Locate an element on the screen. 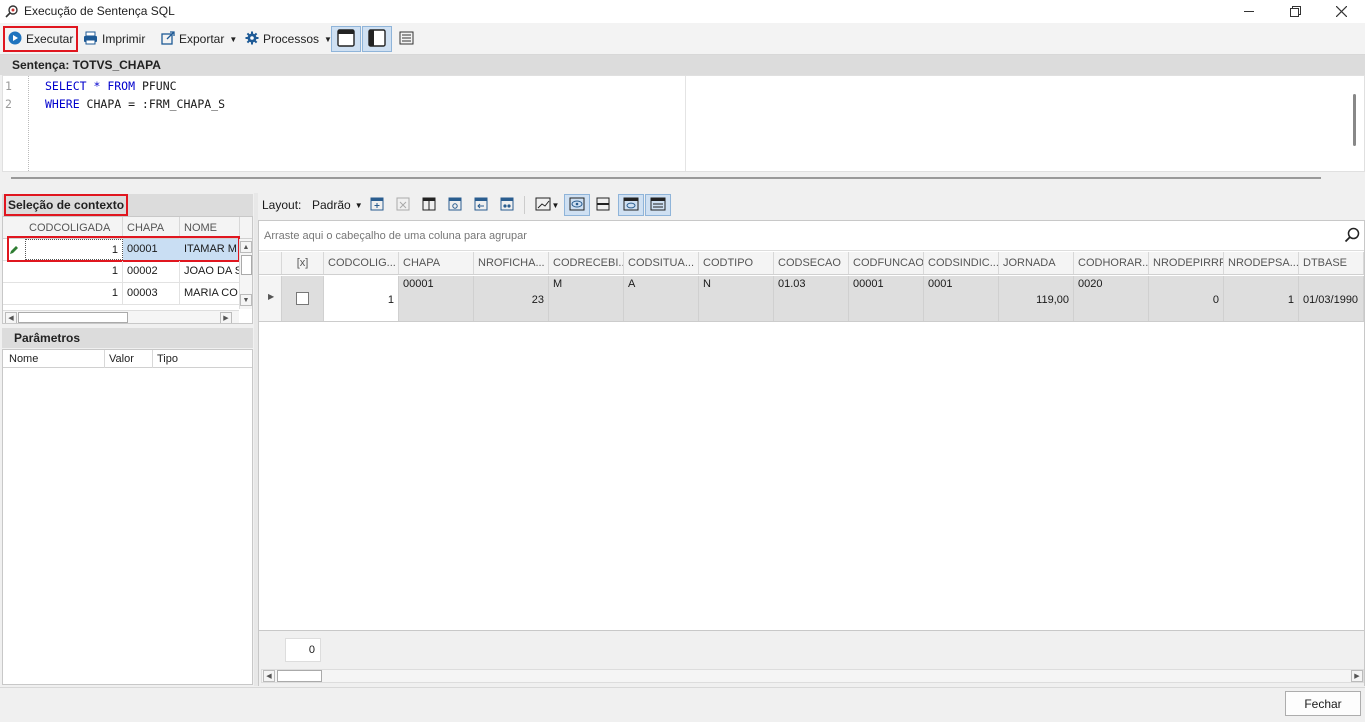 This screenshot has width=1365, height=722. column-header: NOME is located at coordinates (210, 228).